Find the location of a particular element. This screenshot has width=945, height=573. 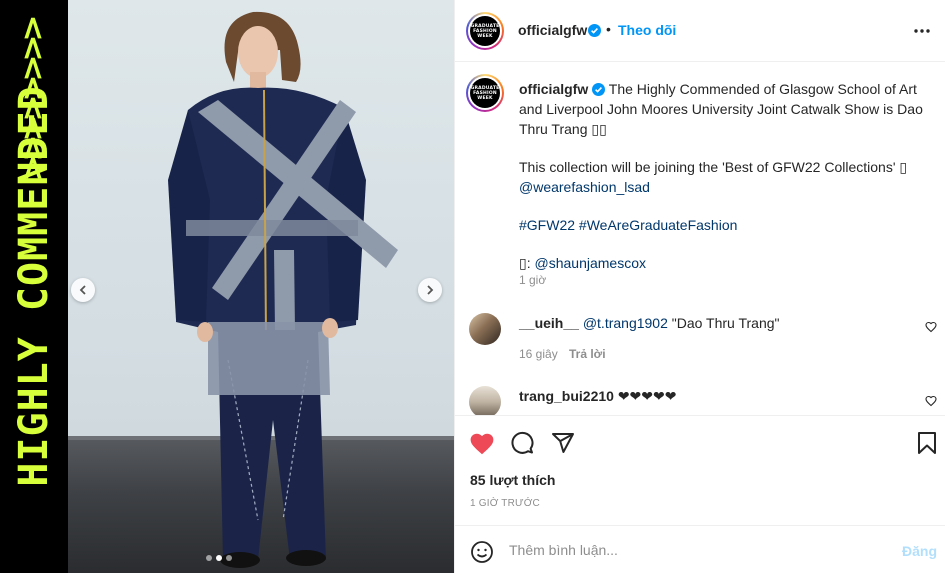

username-link: officialgfw is located at coordinates (552, 30).